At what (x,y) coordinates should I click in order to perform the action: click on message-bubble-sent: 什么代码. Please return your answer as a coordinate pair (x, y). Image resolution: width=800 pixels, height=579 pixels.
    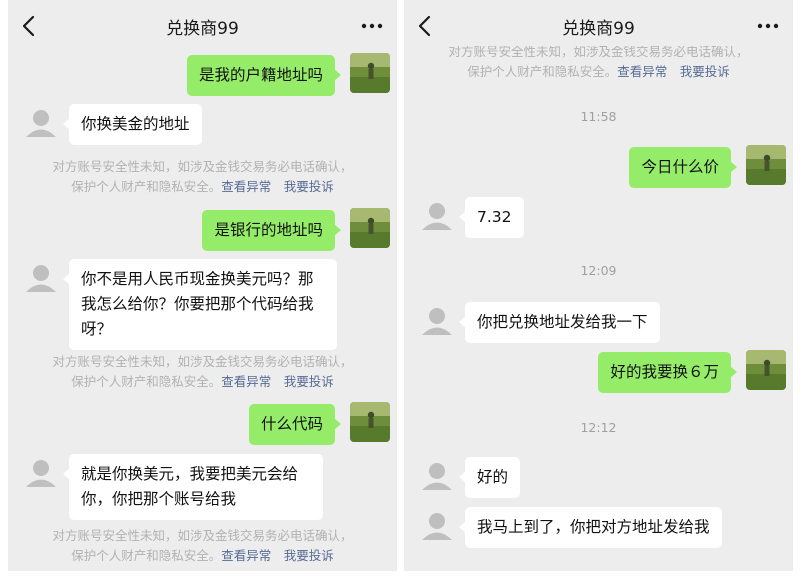
    Looking at the image, I should click on (295, 424).